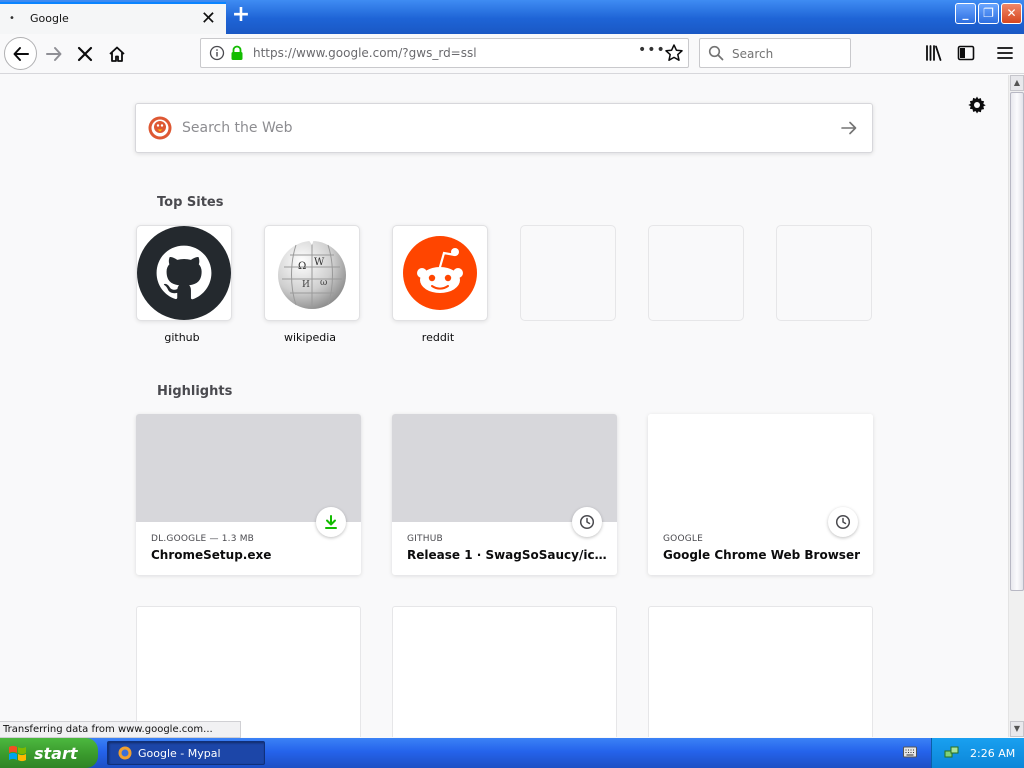  I want to click on search-box: Search, so click(775, 53).